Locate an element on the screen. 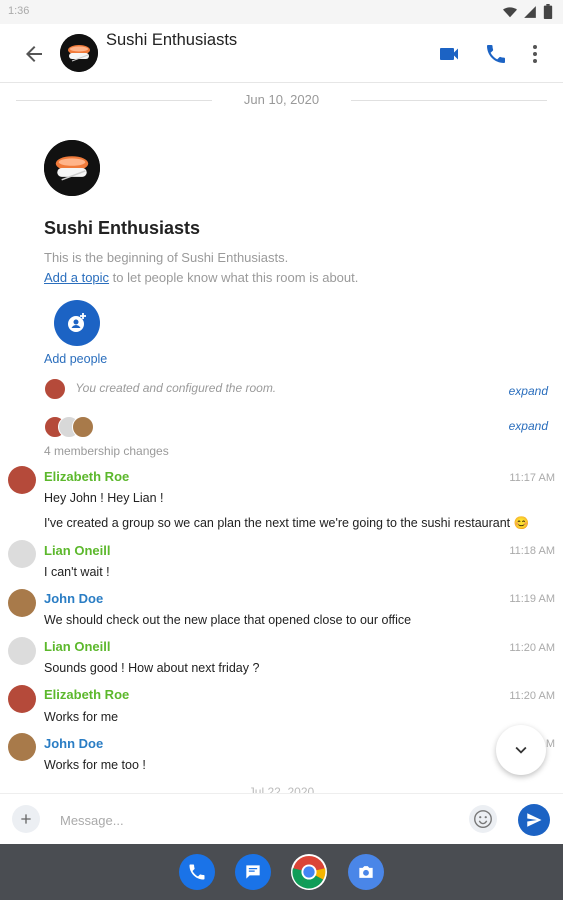  add-people-button is located at coordinates (77, 323).